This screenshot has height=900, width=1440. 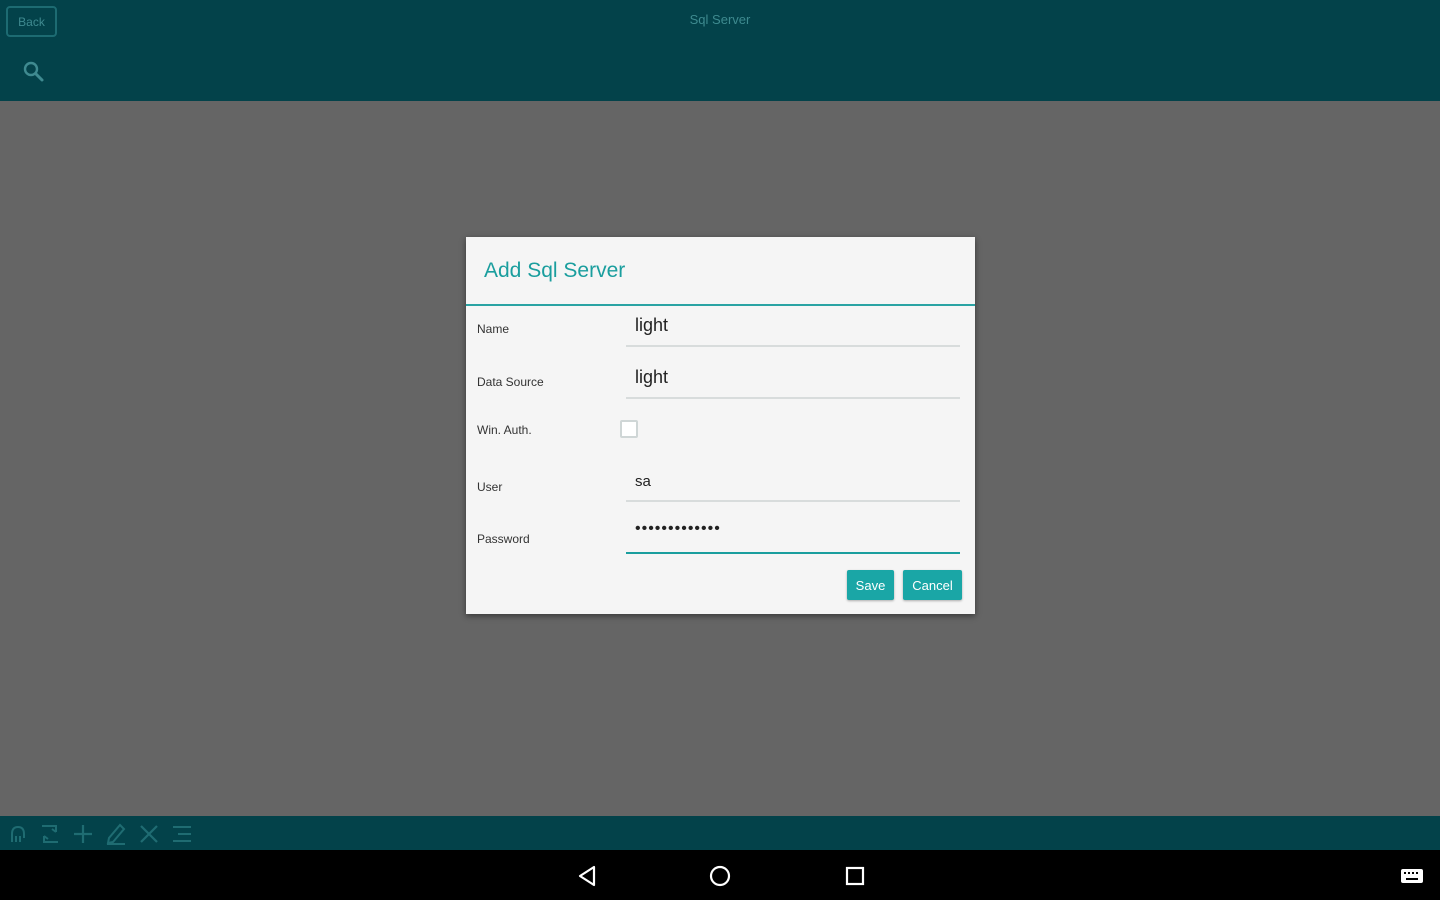 What do you see at coordinates (182, 834) in the screenshot?
I see `list-icon` at bounding box center [182, 834].